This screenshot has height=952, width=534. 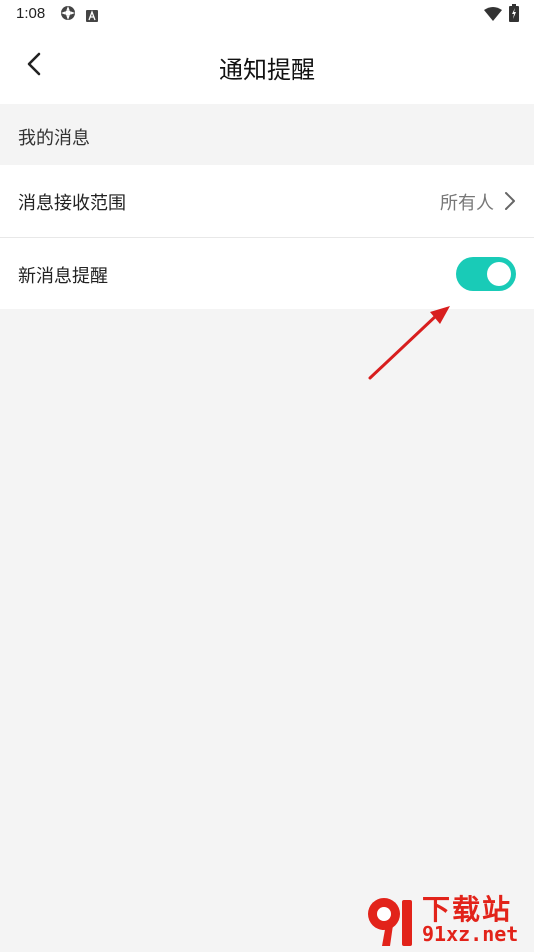 I want to click on annotation-arrow, so click(x=410, y=344).